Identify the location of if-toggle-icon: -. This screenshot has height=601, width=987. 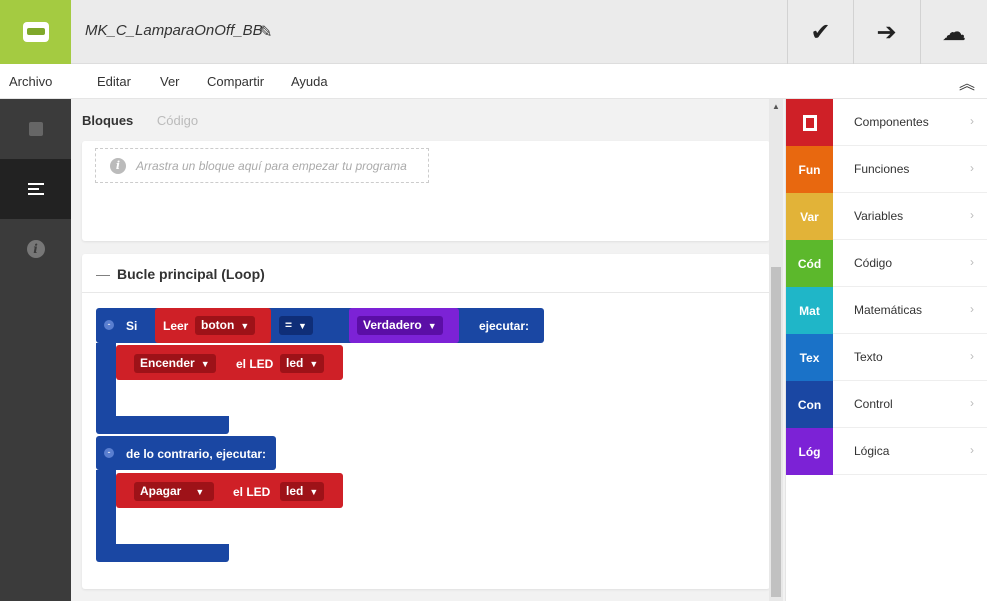
(109, 325).